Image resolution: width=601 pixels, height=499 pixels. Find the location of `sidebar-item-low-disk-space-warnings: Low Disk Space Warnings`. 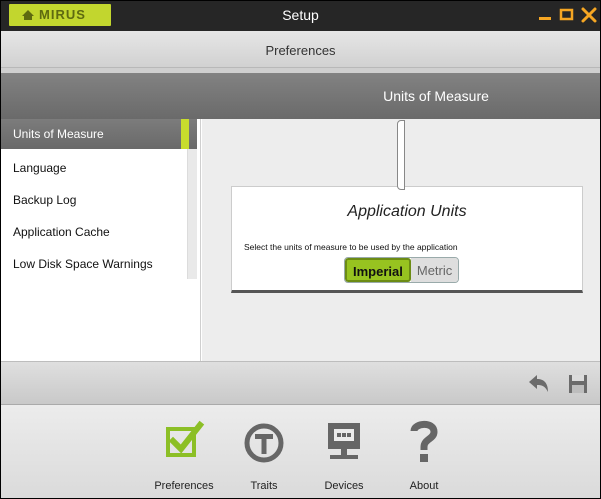

sidebar-item-low-disk-space-warnings: Low Disk Space Warnings is located at coordinates (99, 264).